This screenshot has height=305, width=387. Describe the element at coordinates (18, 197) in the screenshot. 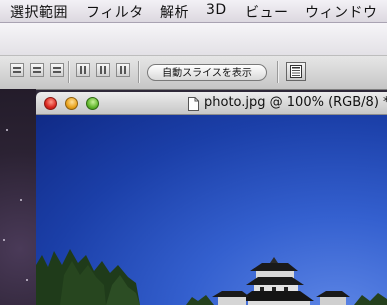

I see `workspace-background` at that location.